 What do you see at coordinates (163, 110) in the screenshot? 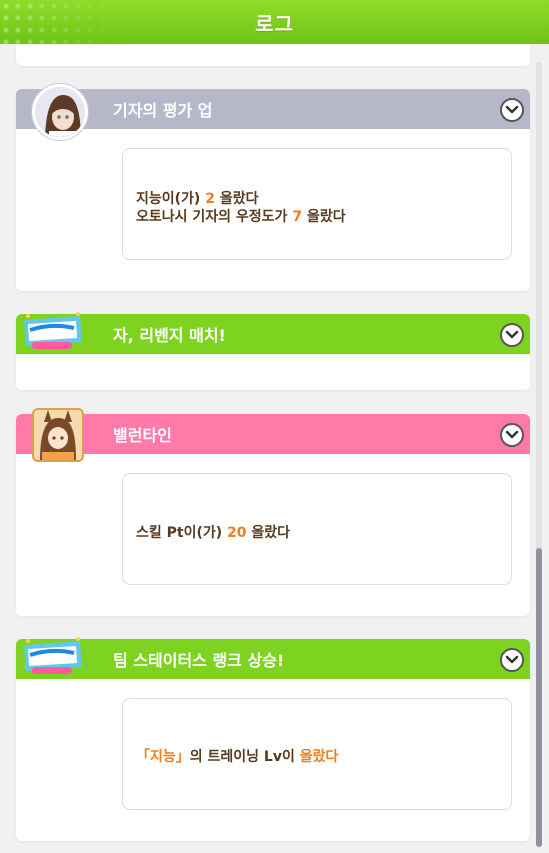
I see `log-entry-title: 기자의 평가 업` at bounding box center [163, 110].